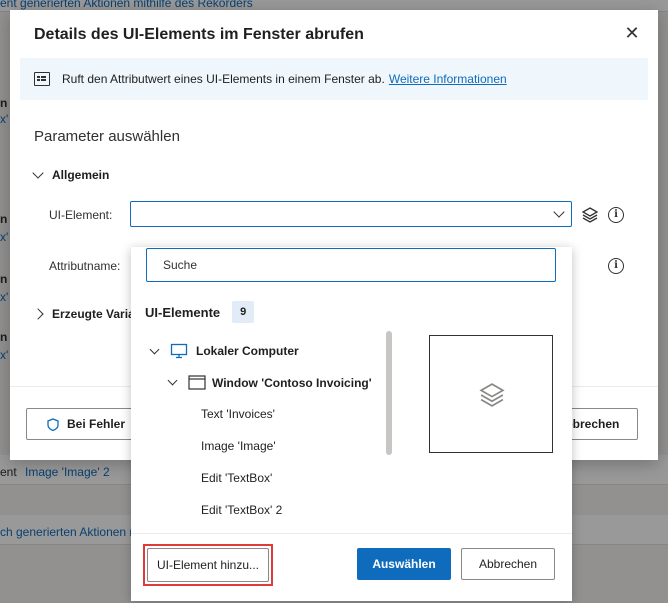 This screenshot has height=603, width=668. I want to click on picker-heading: UI-Elemente 9, so click(200, 312).